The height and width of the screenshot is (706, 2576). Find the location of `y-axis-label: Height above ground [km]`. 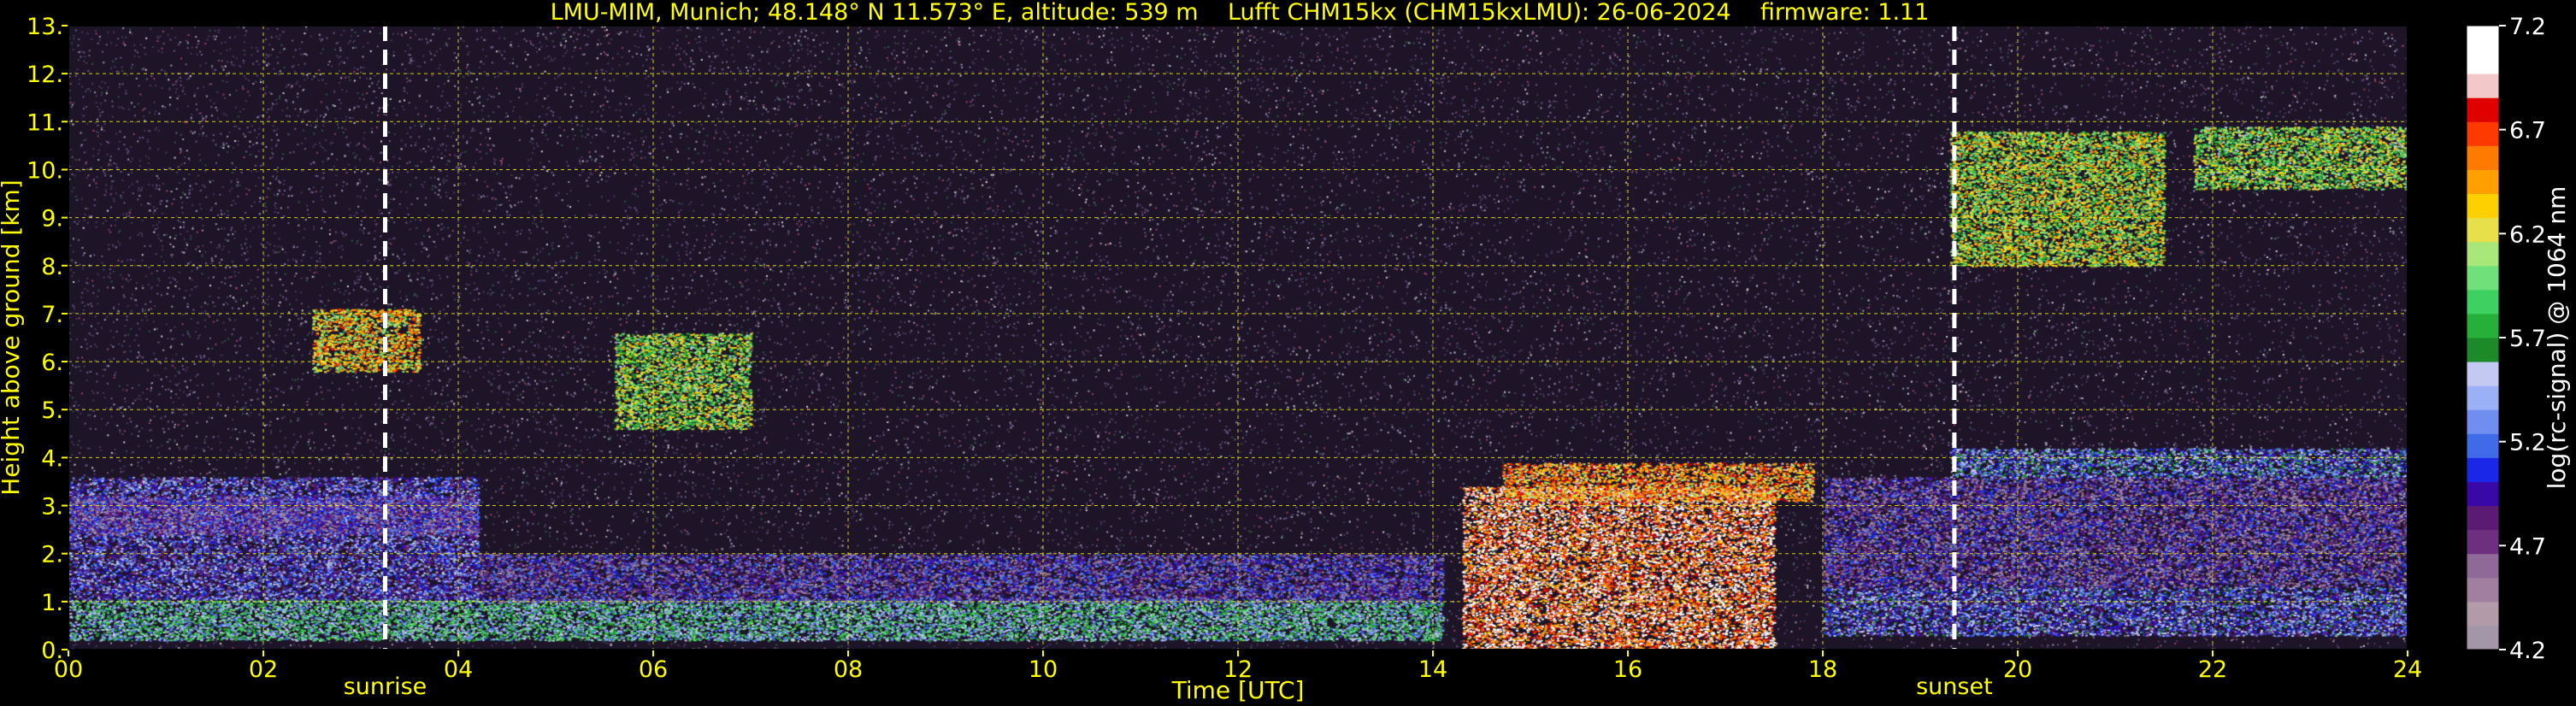

y-axis-label: Height above ground [km] is located at coordinates (12, 337).